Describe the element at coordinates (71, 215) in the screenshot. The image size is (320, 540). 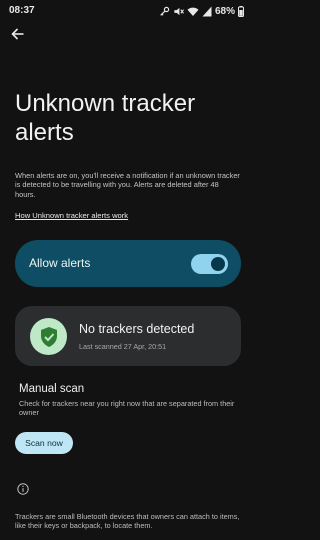
I see `how-it-works-link: How Unknown tracker alerts work` at that location.